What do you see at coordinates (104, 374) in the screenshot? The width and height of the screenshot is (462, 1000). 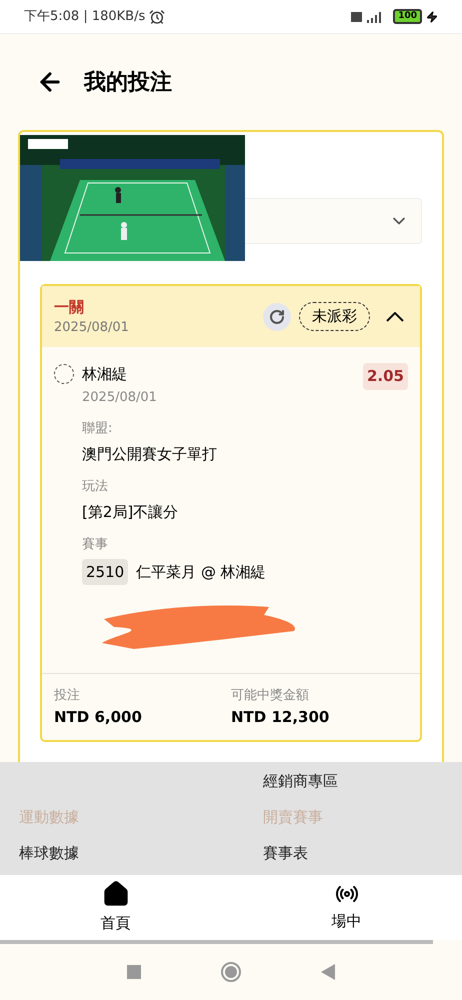 I see `selection-name: 林湘緹` at bounding box center [104, 374].